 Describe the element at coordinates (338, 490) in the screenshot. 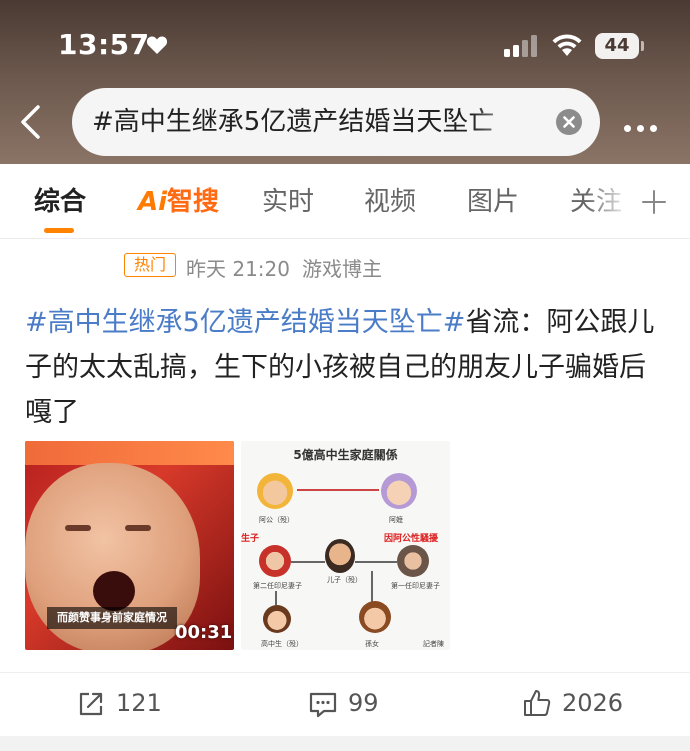

I see `marriage-line` at that location.